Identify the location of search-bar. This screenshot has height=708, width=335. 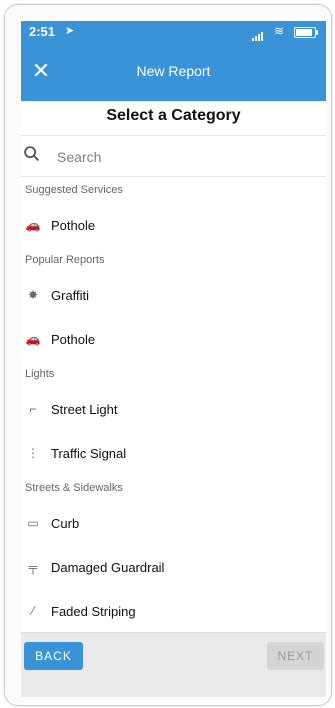
(173, 156).